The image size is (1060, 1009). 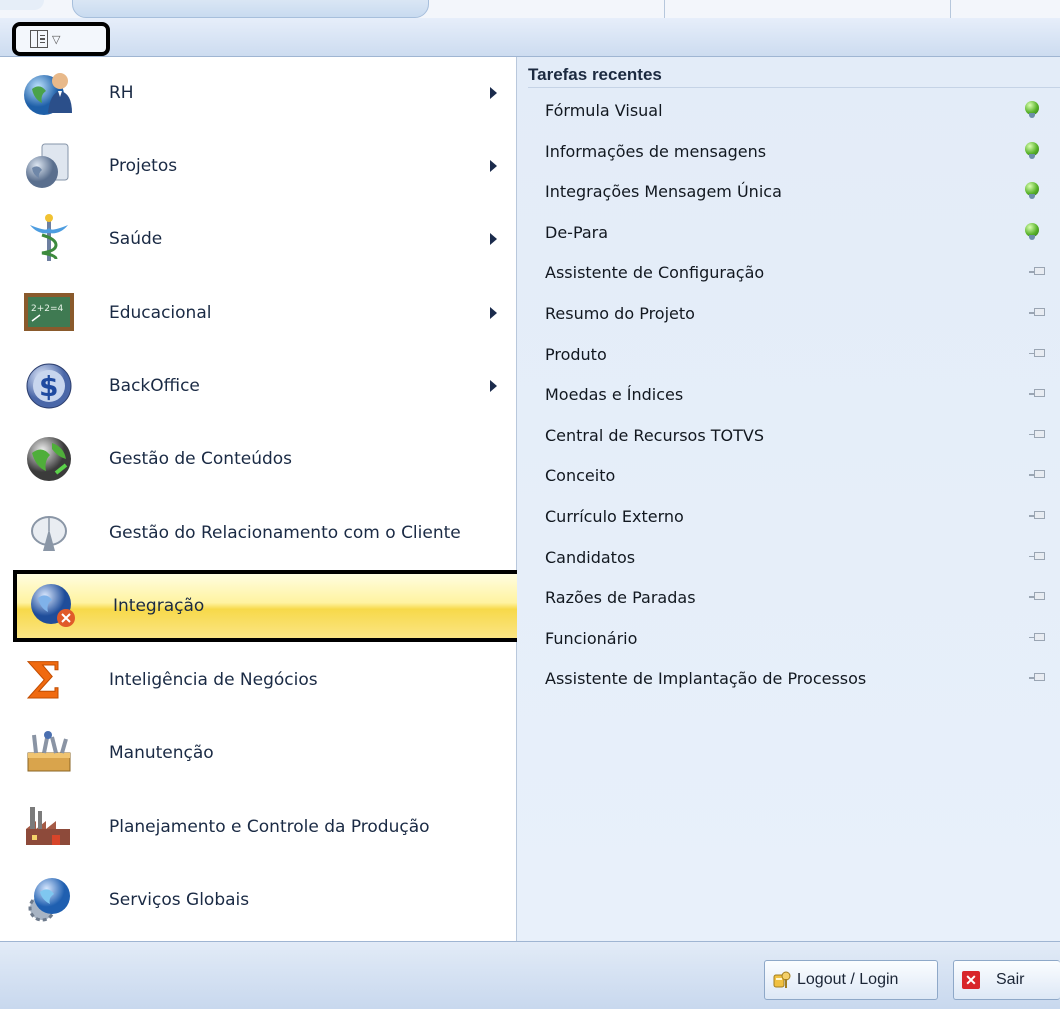 I want to click on keys-icon, so click(x=783, y=980).